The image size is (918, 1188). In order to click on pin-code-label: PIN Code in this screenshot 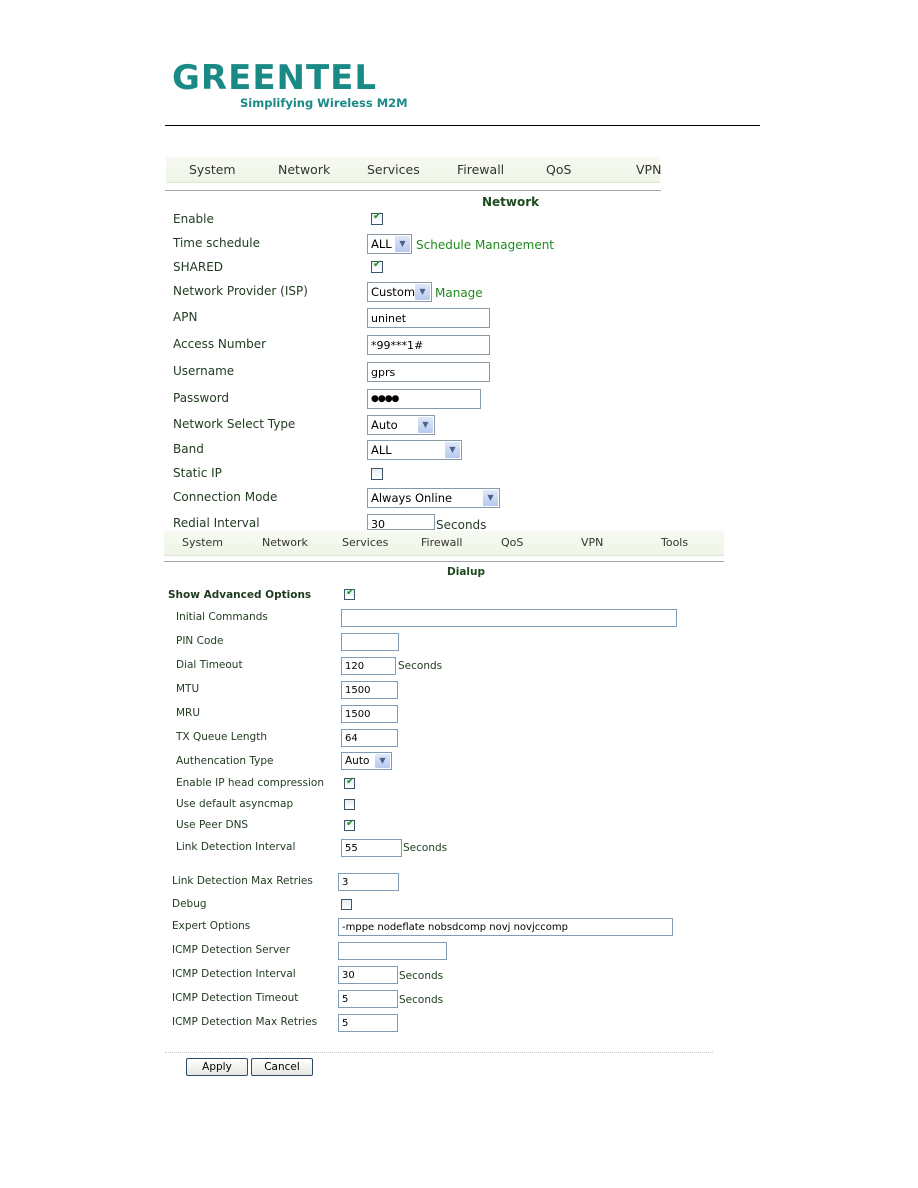, I will do `click(200, 641)`.